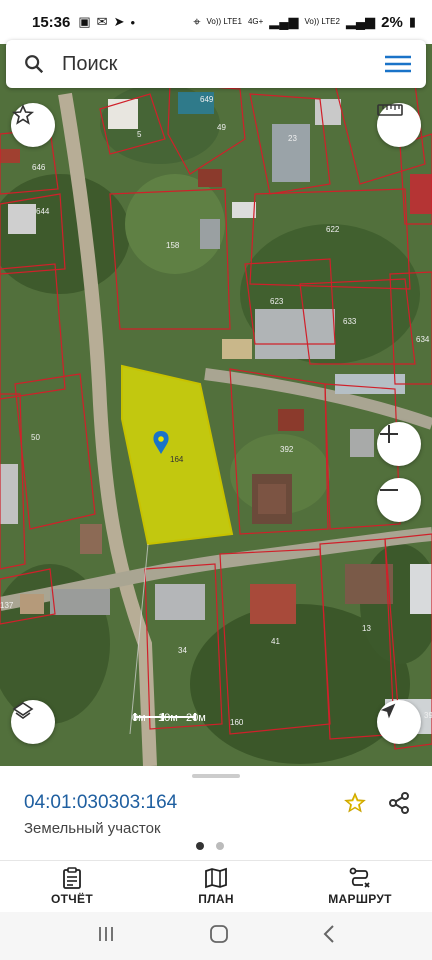 This screenshot has height=960, width=432. Describe the element at coordinates (133, 22) in the screenshot. I see `more-notifications-icon: •` at that location.